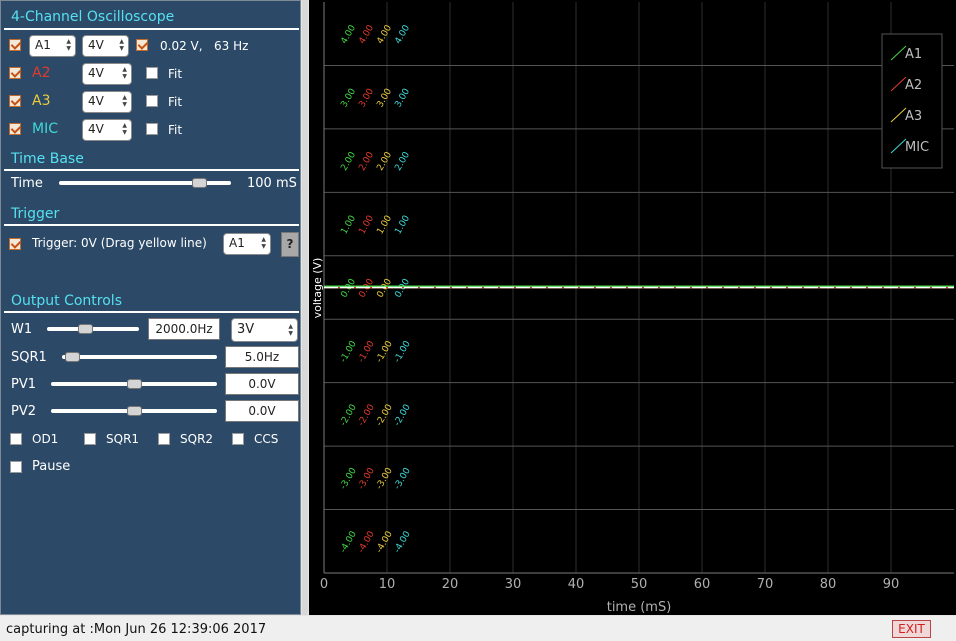  Describe the element at coordinates (164, 439) in the screenshot. I see `sqr2-checkbox` at that location.